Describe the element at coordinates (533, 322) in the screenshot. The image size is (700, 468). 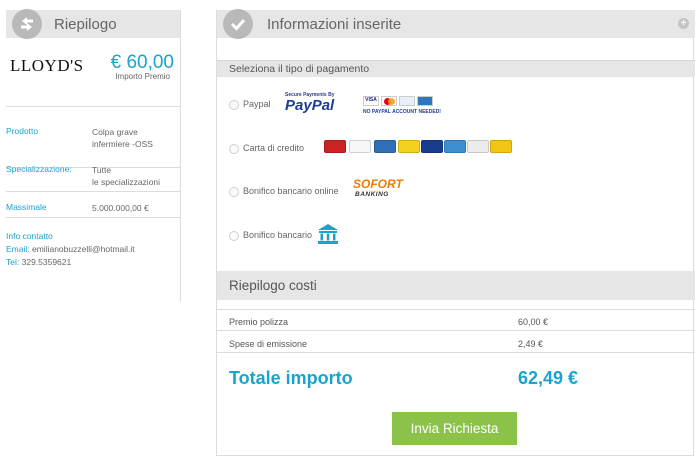
I see `premium-cost-value: 60,00 €` at that location.